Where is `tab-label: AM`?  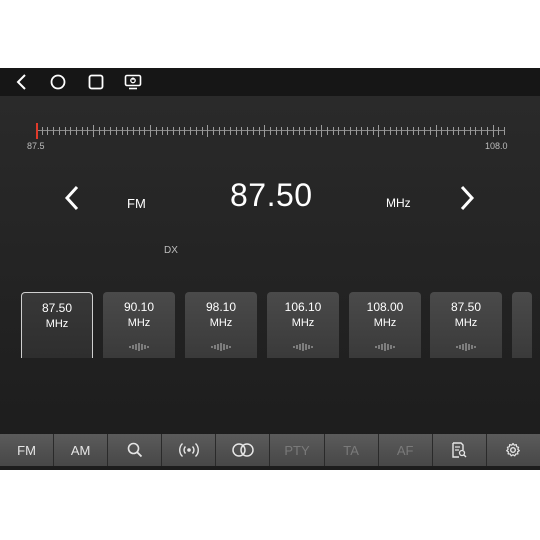
tab-label: AM is located at coordinates (80, 450).